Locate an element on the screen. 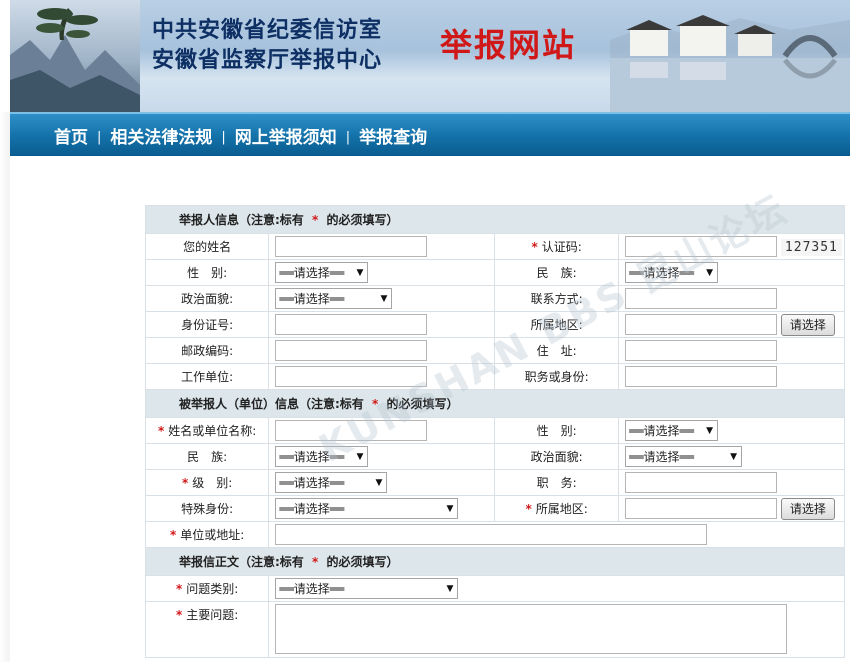  nav-report-guide: 网上举报须知 is located at coordinates (286, 135).